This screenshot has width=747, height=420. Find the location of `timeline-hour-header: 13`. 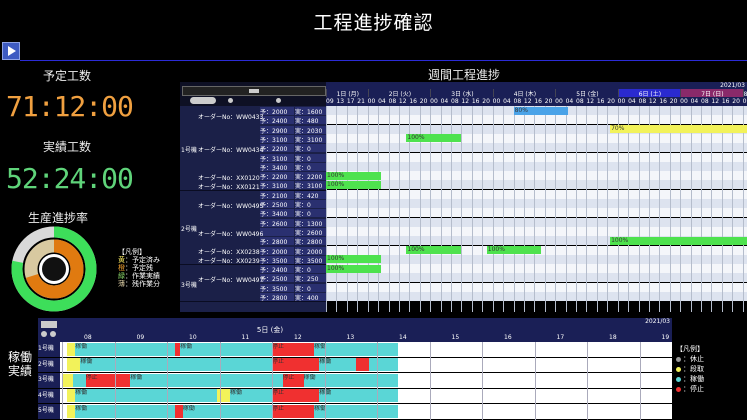

timeline-hour-header: 13 is located at coordinates (350, 337).